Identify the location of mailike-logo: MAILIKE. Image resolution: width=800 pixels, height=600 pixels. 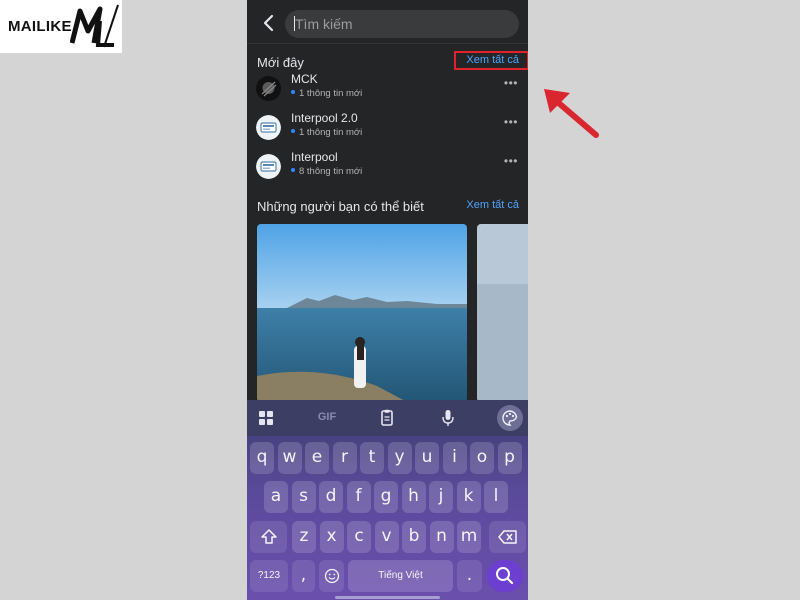
(61, 26).